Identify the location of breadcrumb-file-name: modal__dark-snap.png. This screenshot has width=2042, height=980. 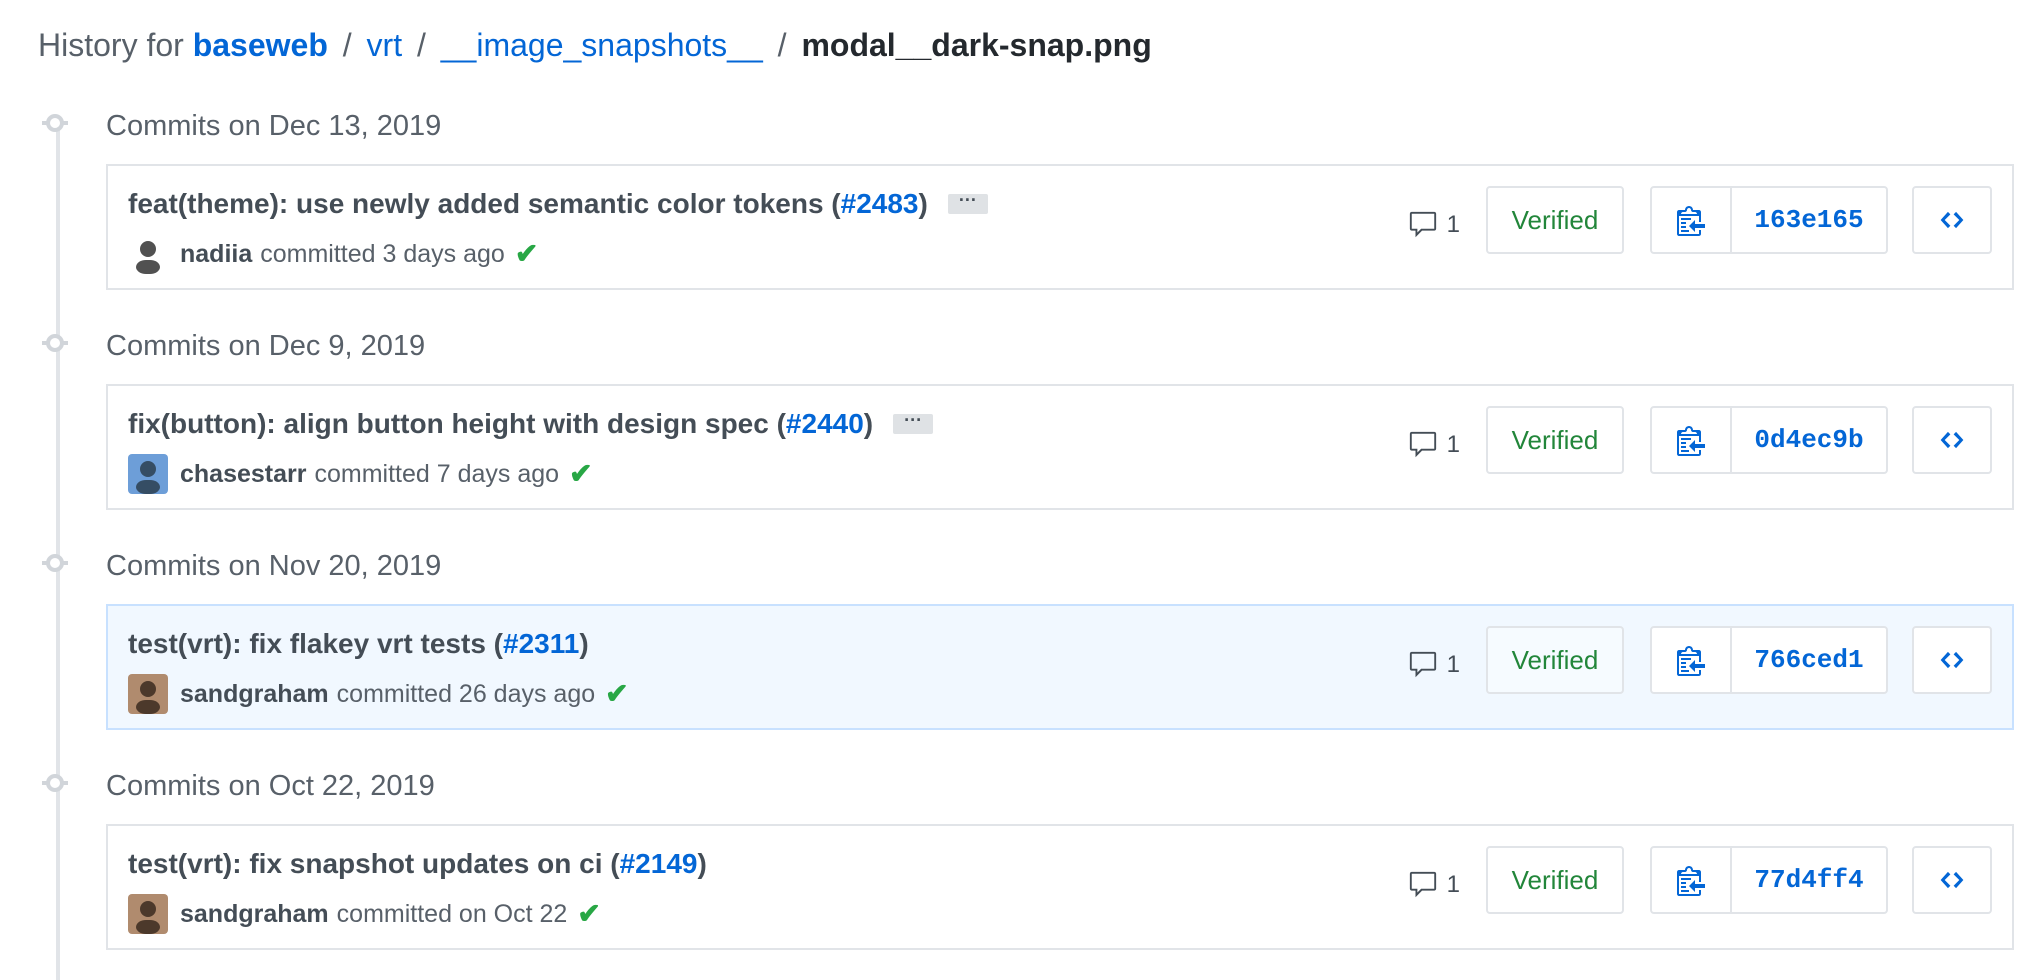
(976, 45).